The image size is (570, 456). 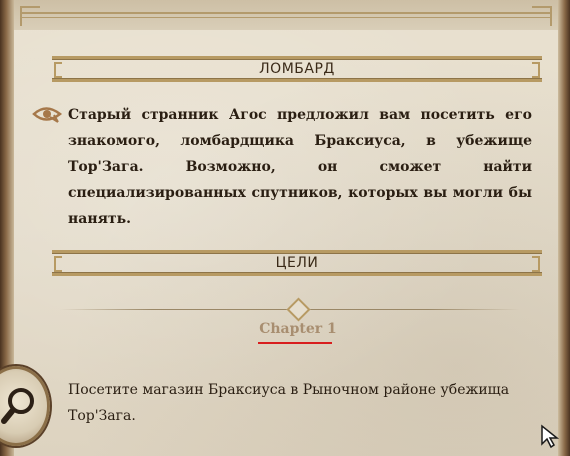 I want to click on chapter-label: Chapter 1, so click(x=298, y=329).